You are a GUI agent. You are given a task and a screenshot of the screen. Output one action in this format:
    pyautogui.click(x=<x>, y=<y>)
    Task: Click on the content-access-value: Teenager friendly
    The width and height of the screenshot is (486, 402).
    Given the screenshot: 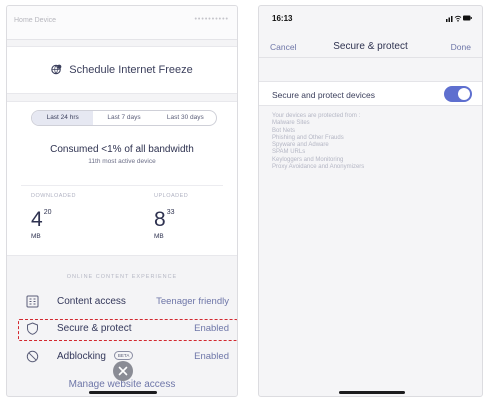 What is the action you would take?
    pyautogui.click(x=192, y=301)
    